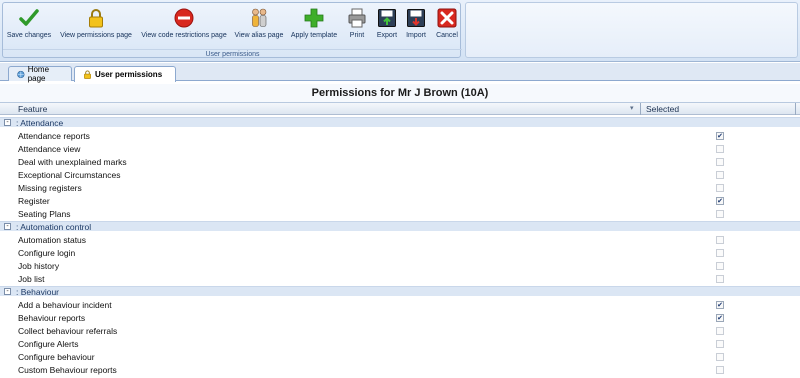 Image resolution: width=800 pixels, height=378 pixels. Describe the element at coordinates (662, 109) in the screenshot. I see `column-header-selected: Selected` at that location.